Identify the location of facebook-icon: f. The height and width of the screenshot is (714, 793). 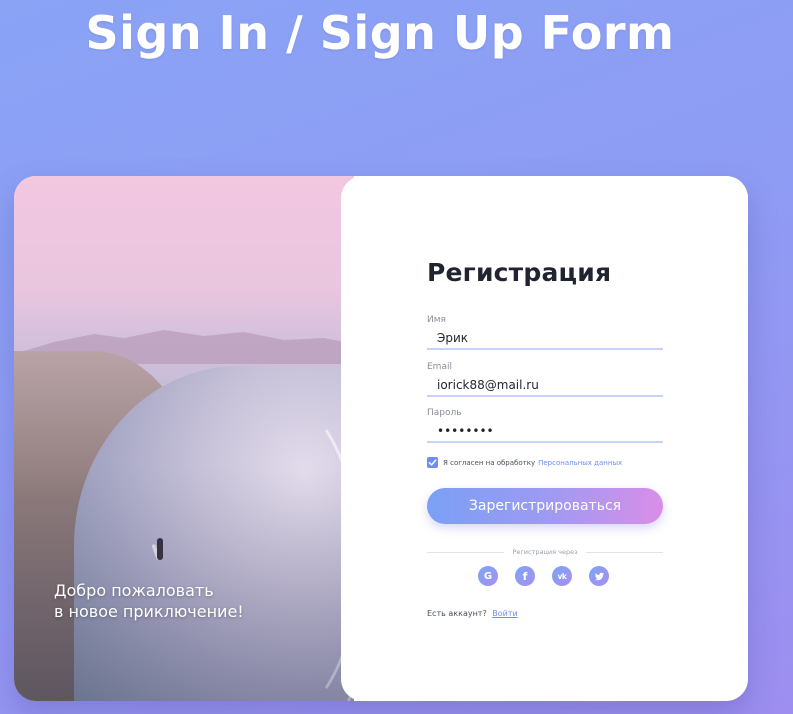
(525, 576).